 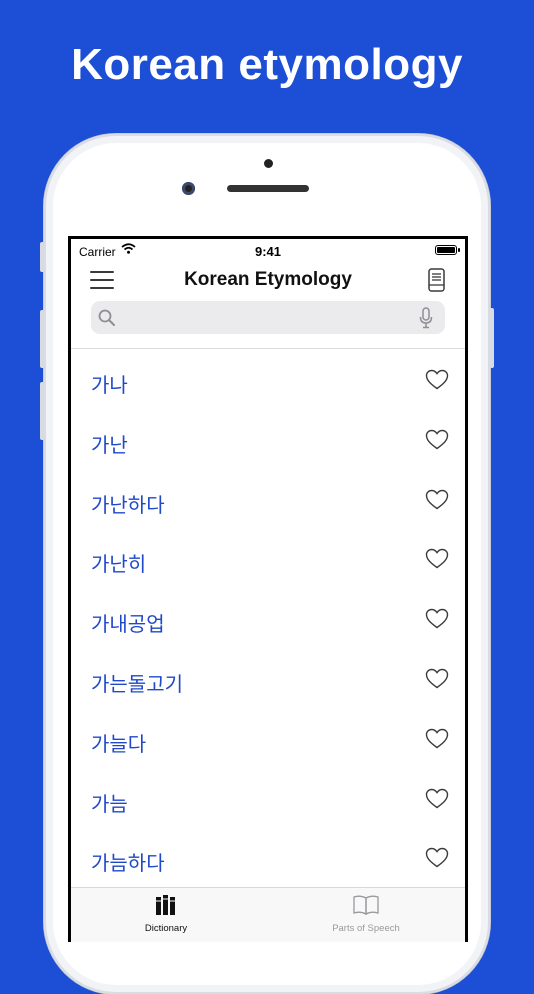 I want to click on page-title: Korean Etymology, so click(x=268, y=279).